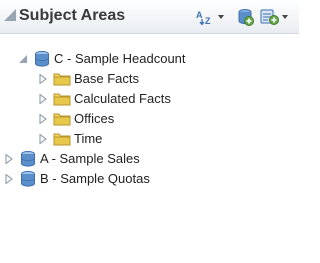 This screenshot has height=263, width=320. What do you see at coordinates (10, 15) in the screenshot?
I see `collapse-panel-icon` at bounding box center [10, 15].